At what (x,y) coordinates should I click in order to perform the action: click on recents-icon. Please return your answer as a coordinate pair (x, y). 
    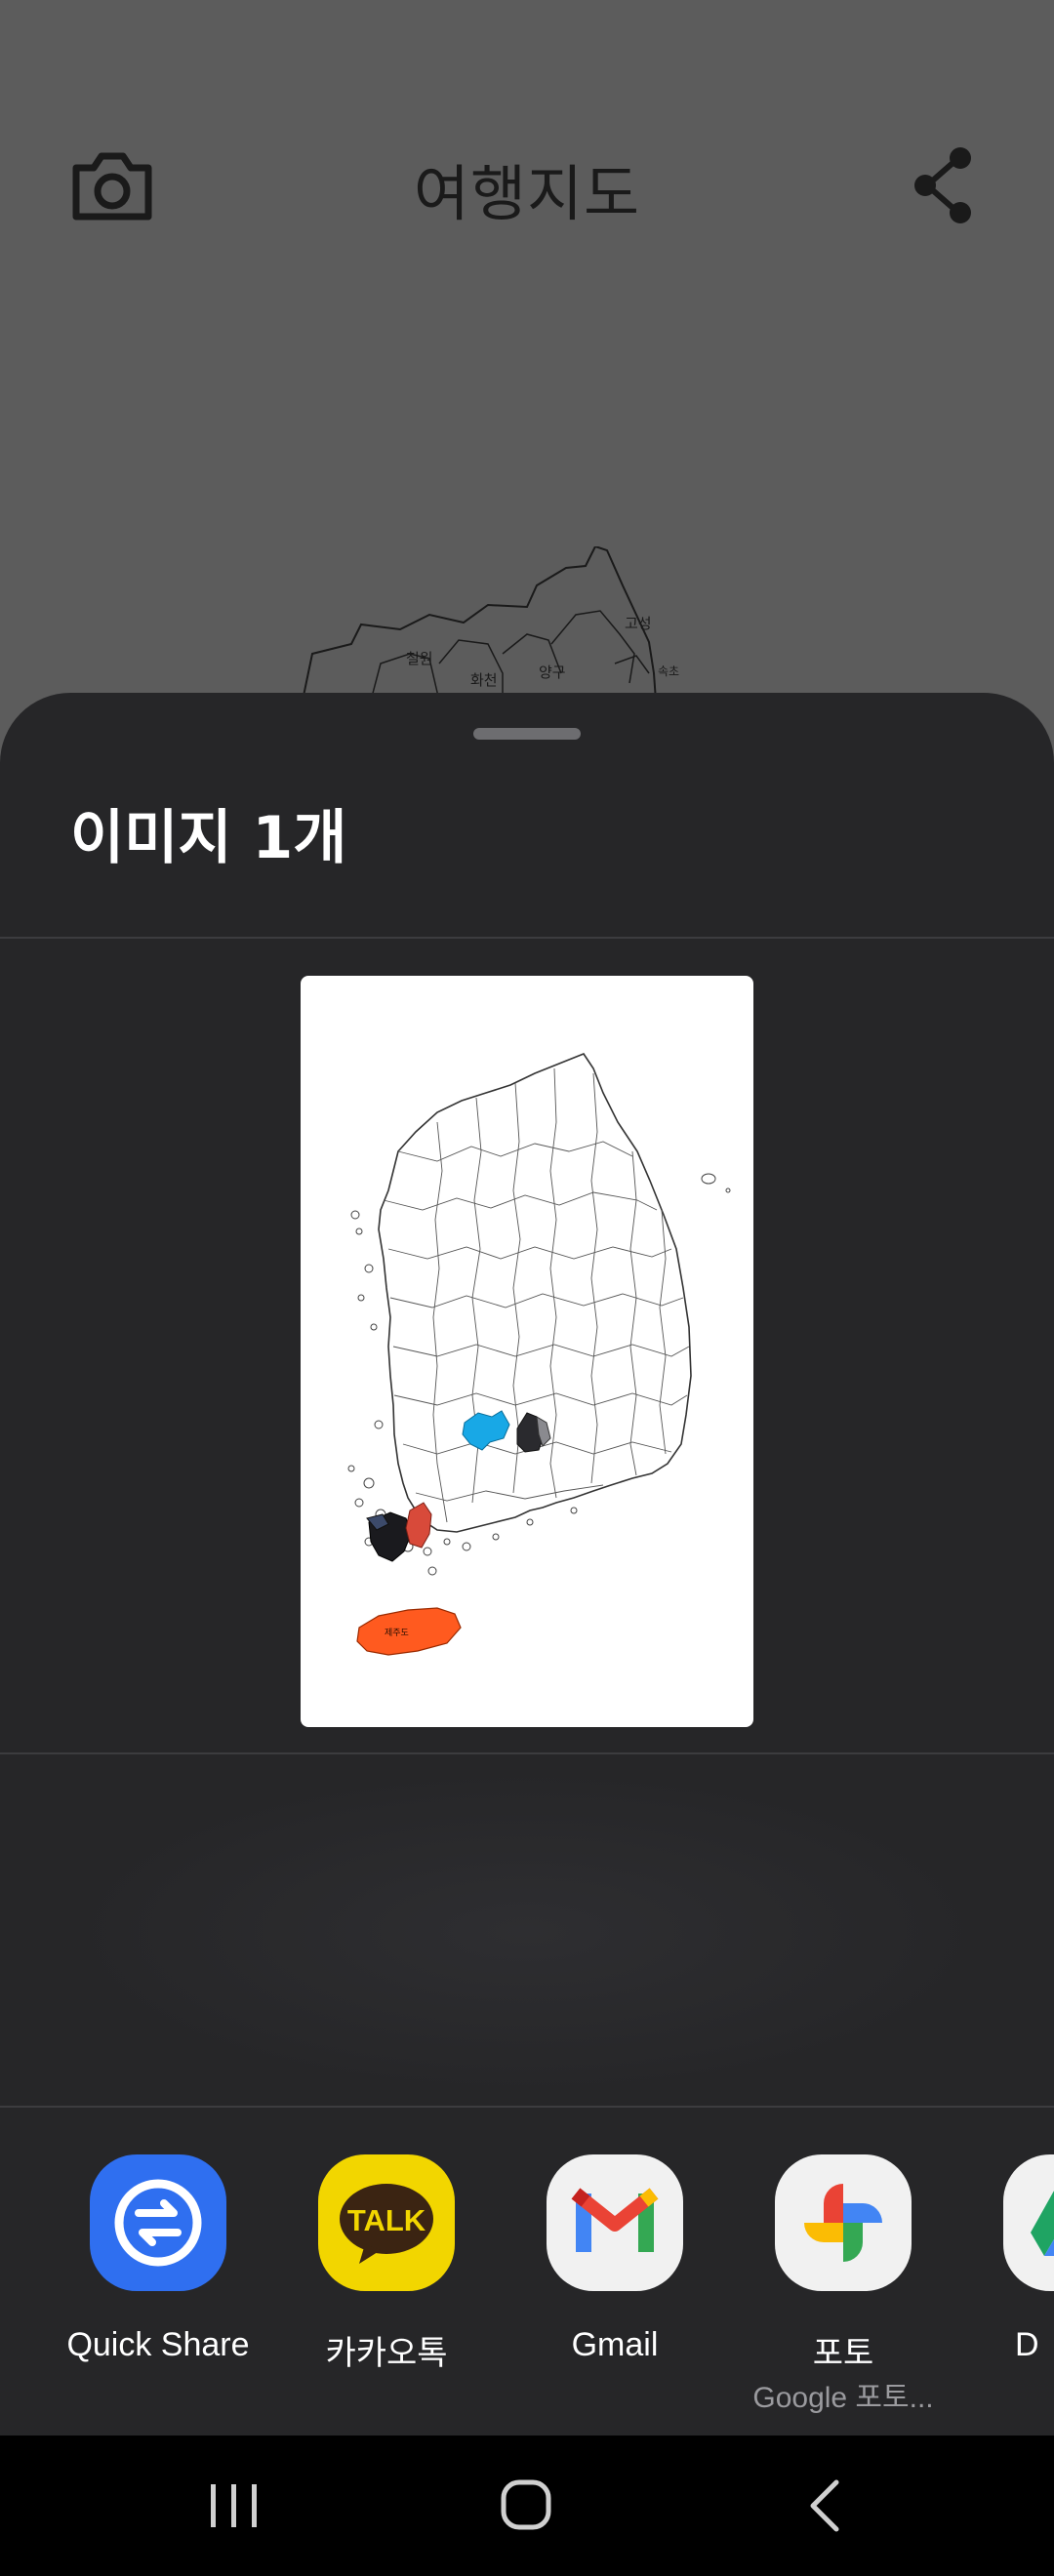
    Looking at the image, I should click on (234, 2505).